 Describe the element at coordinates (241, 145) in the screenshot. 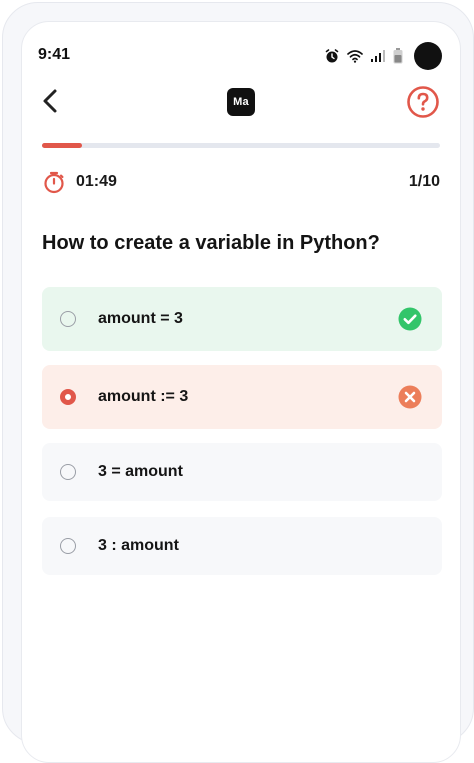

I see `progress-bar` at that location.